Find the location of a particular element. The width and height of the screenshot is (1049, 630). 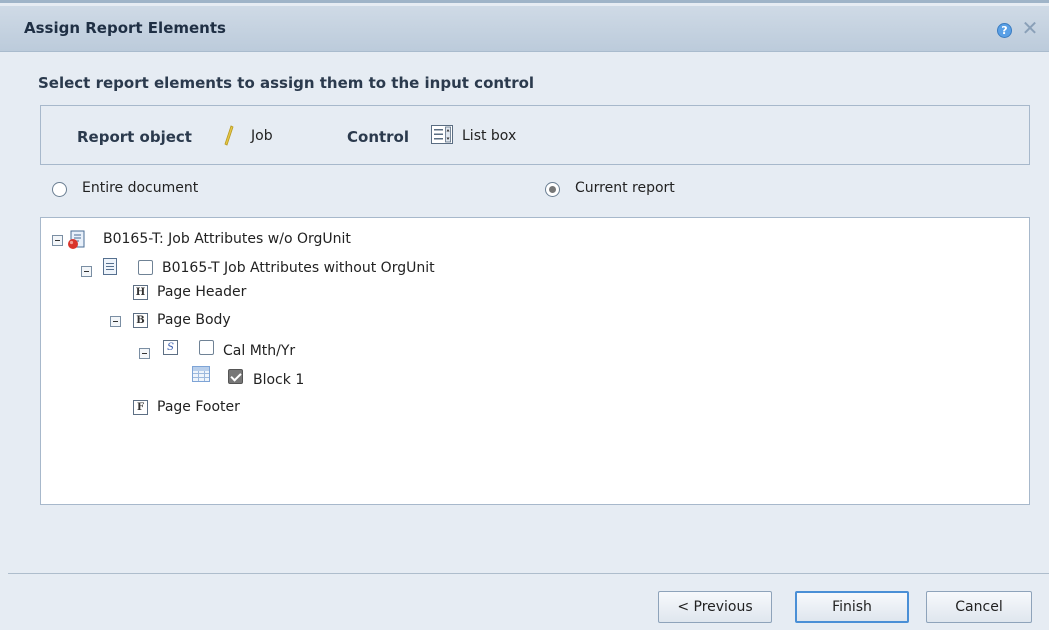

section-checkbox is located at coordinates (206, 347).